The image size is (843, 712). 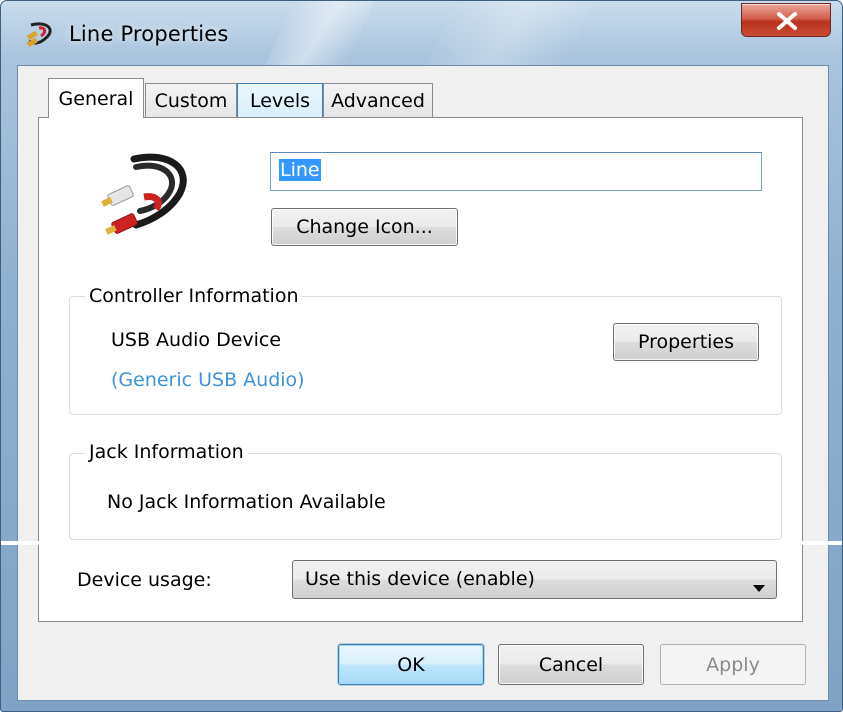 What do you see at coordinates (759, 587) in the screenshot?
I see `chevron-down-icon` at bounding box center [759, 587].